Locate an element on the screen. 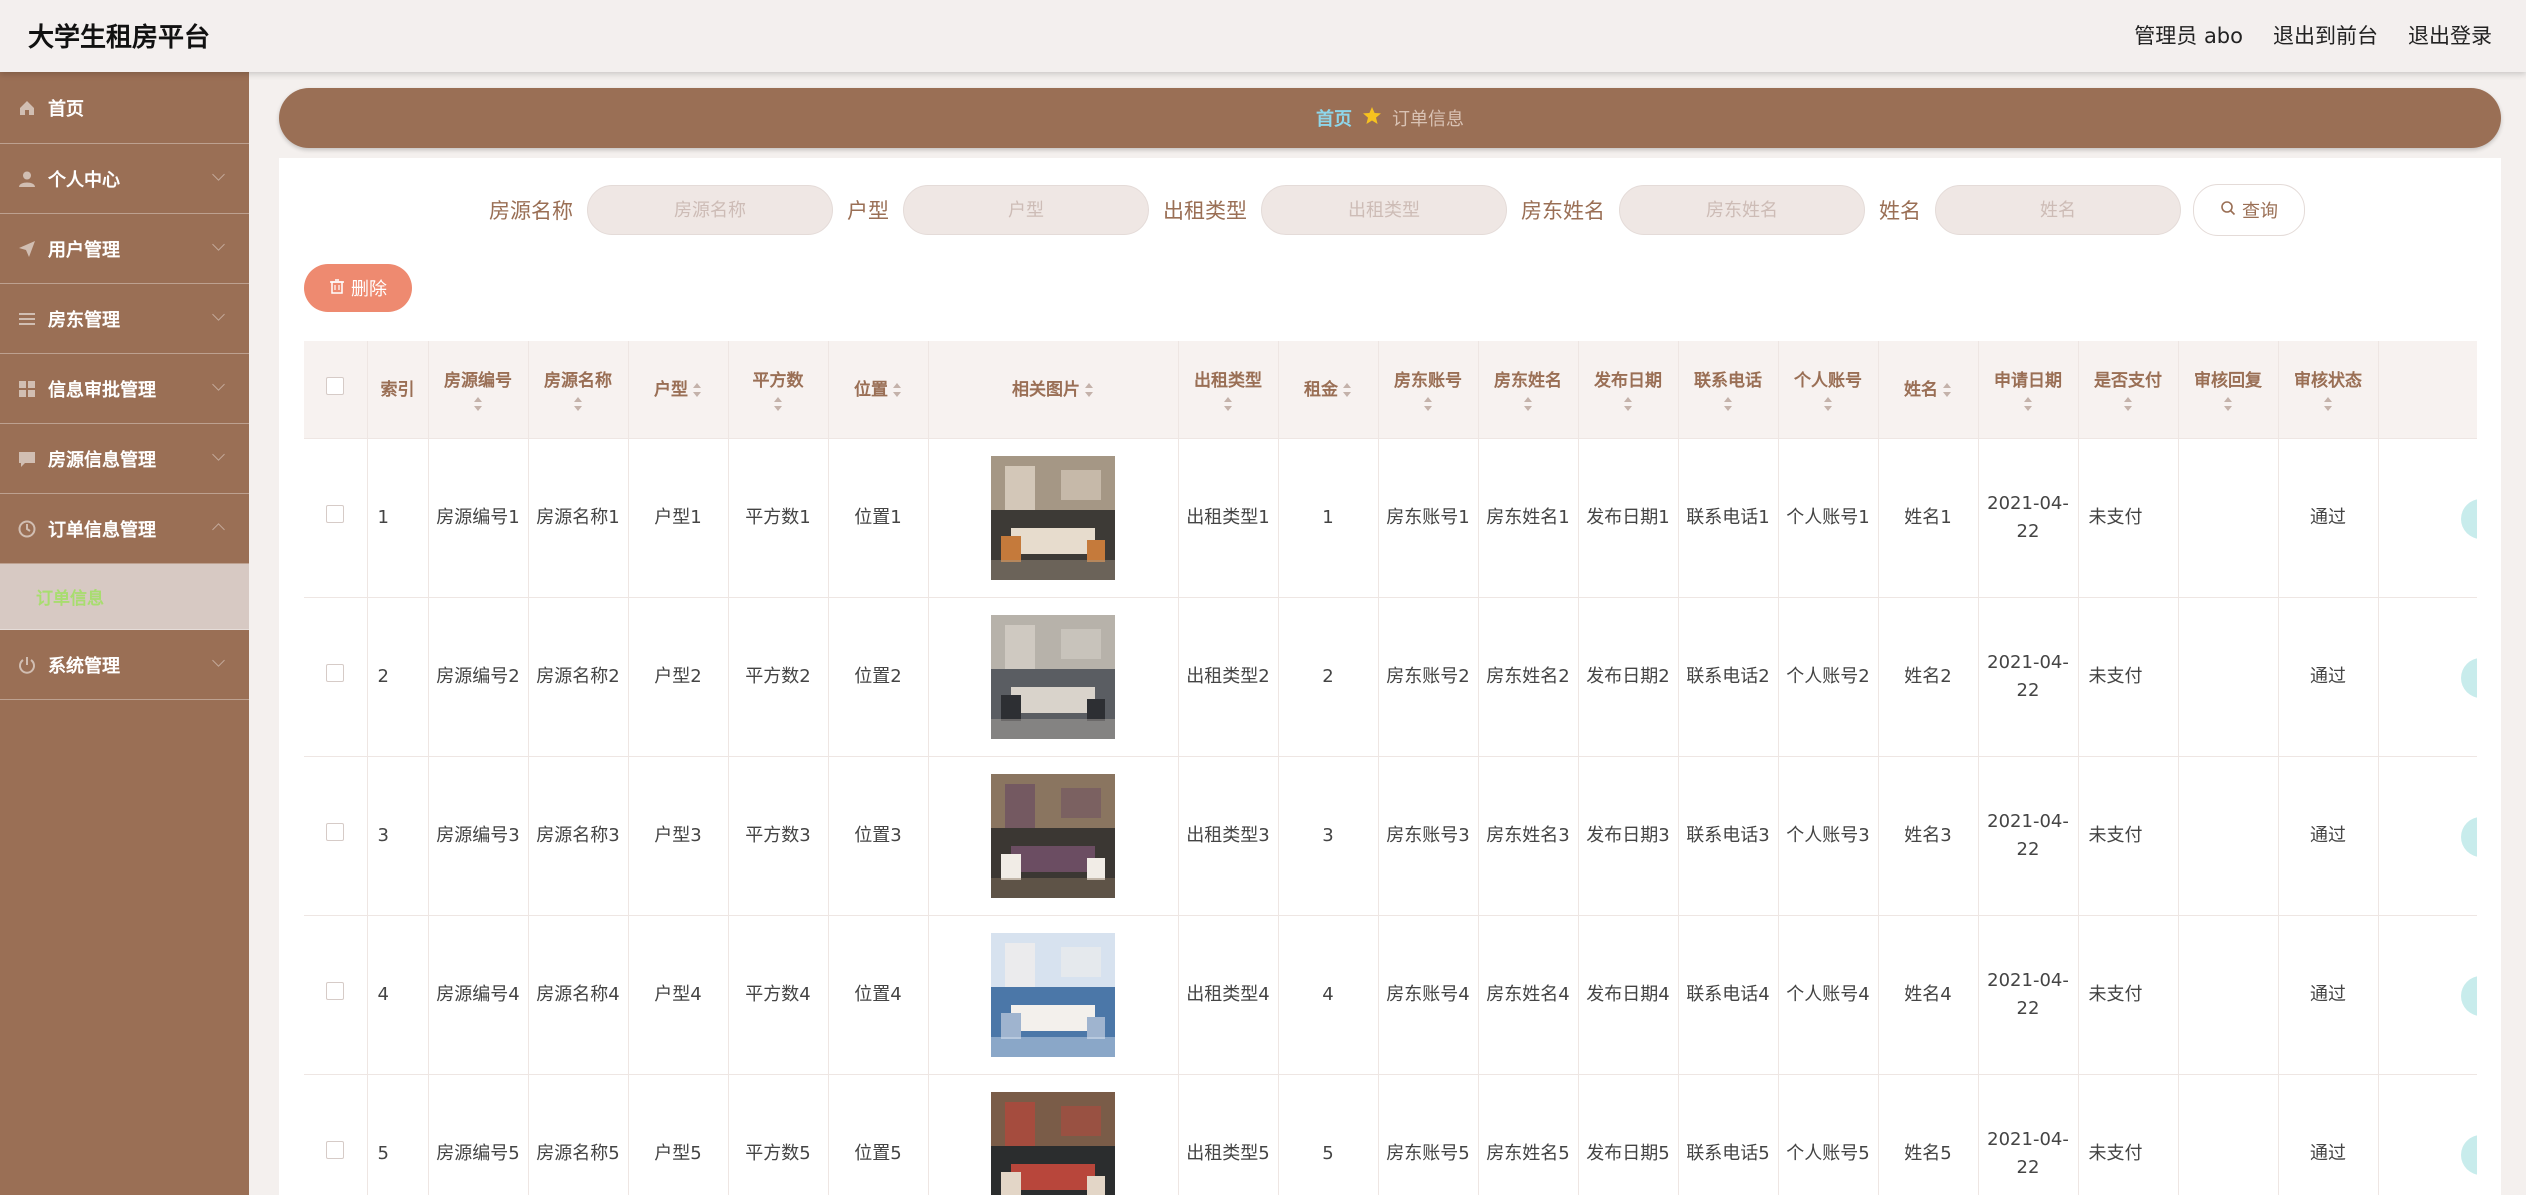  column-header: 位置 is located at coordinates (878, 390).